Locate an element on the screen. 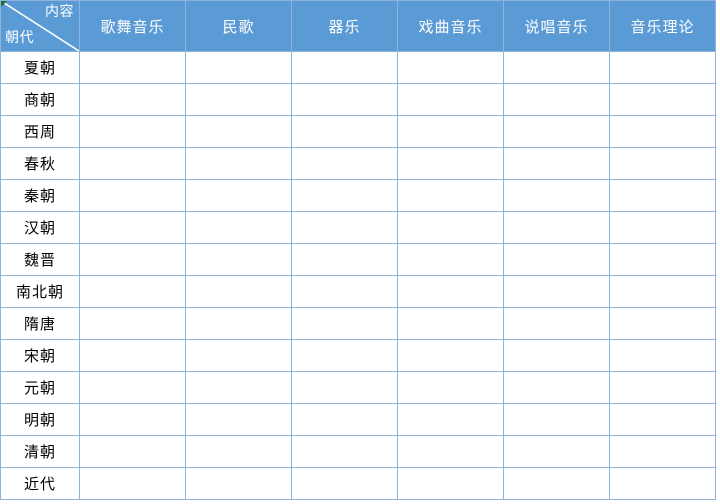 Image resolution: width=720 pixels, height=504 pixels. column-header-song-dance-music: 歌舞音乐 is located at coordinates (132, 26).